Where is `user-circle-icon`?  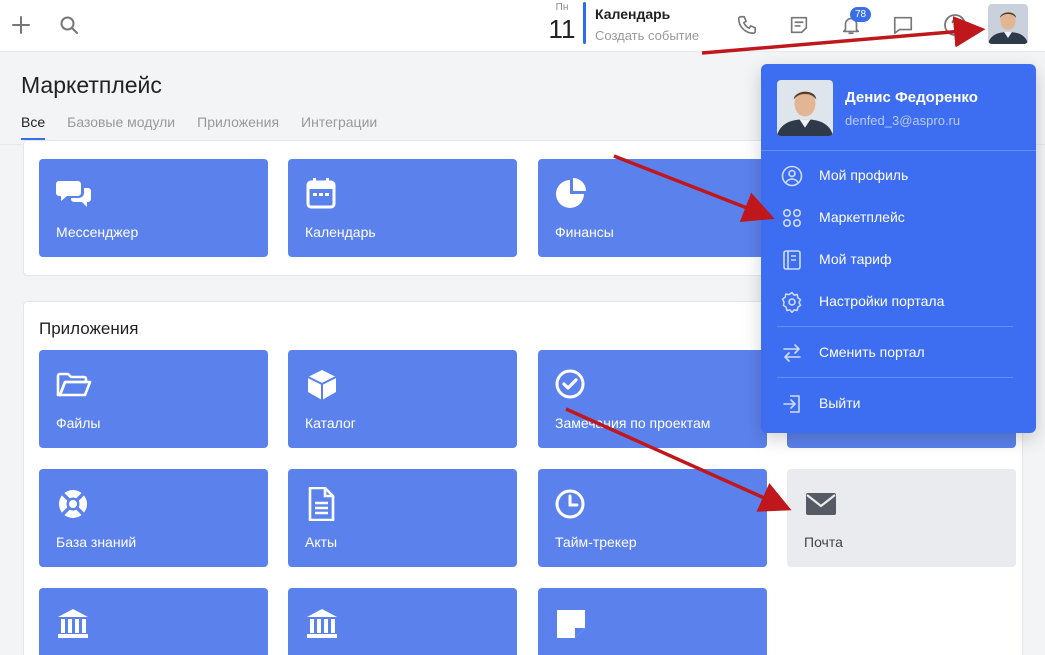
user-circle-icon is located at coordinates (792, 176).